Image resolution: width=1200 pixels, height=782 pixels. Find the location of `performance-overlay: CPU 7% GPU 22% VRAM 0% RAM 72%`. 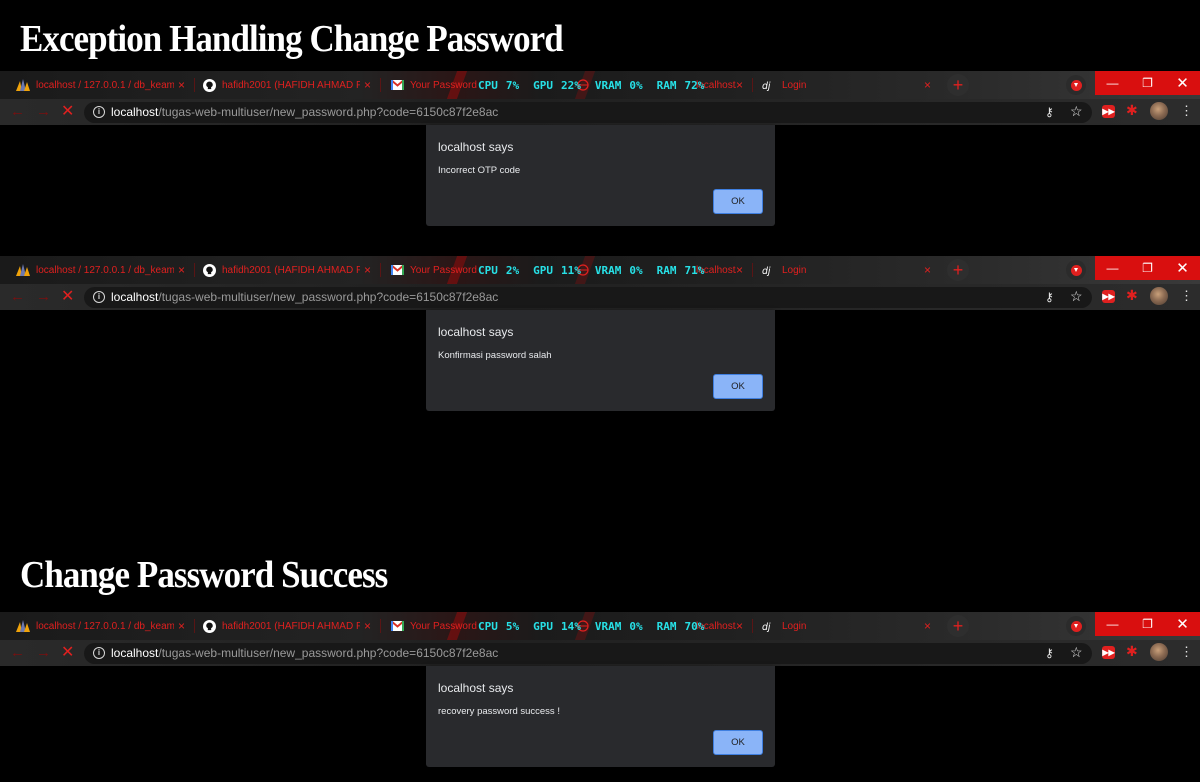

performance-overlay: CPU 7% GPU 22% VRAM 0% RAM 72% is located at coordinates (591, 85).